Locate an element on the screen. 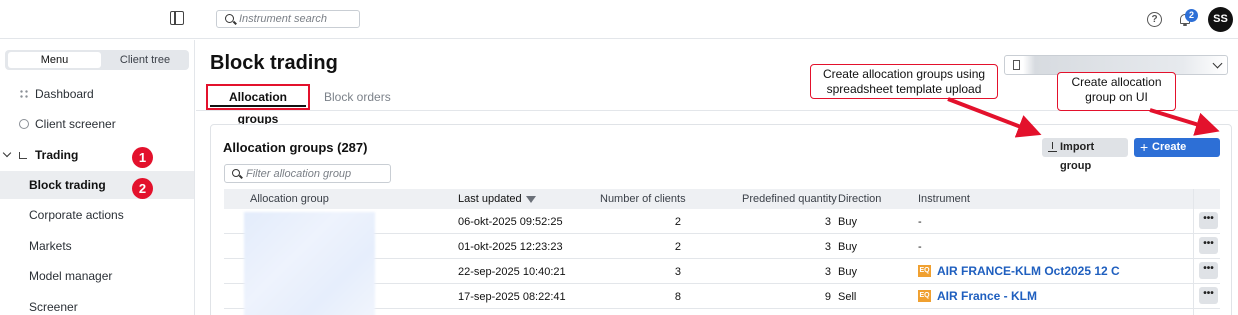  download-icon is located at coordinates (1052, 147).